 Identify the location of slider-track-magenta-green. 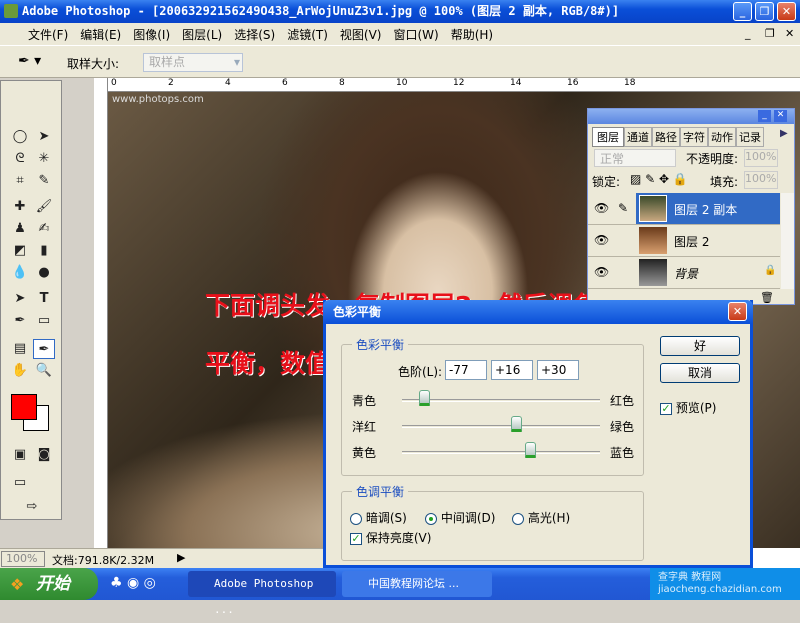
(501, 426).